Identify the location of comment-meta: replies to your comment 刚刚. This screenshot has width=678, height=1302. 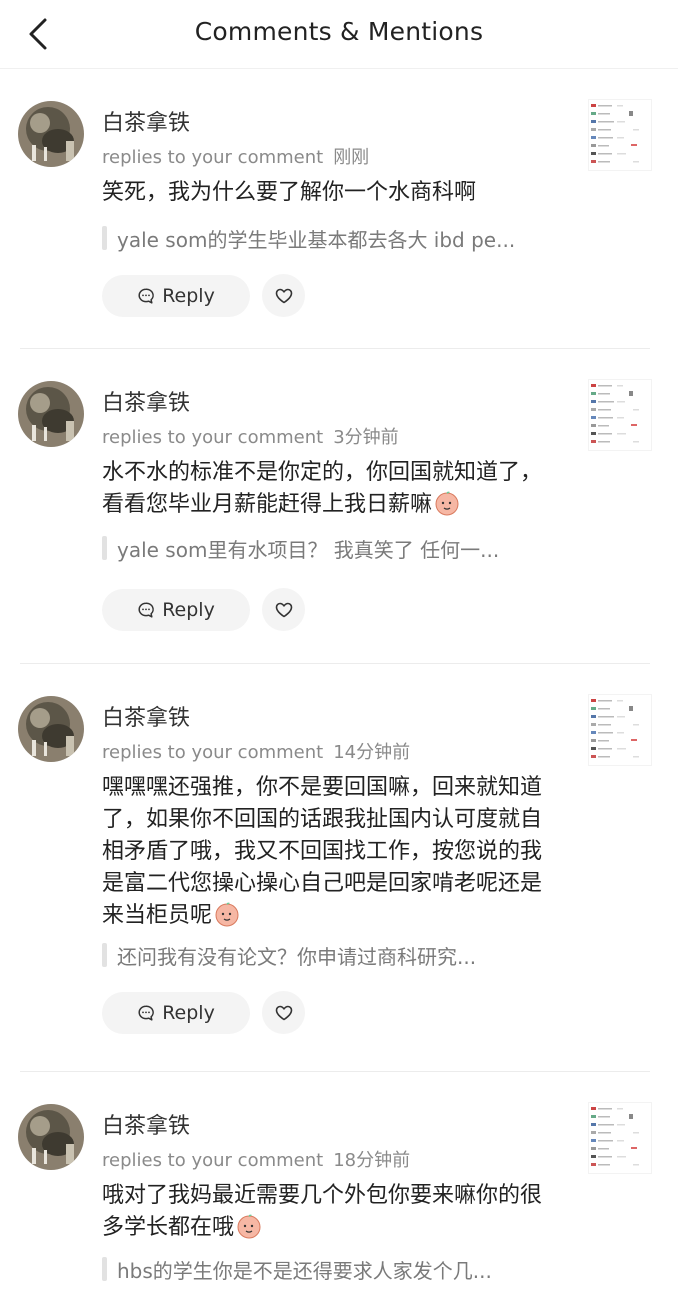
(235, 156).